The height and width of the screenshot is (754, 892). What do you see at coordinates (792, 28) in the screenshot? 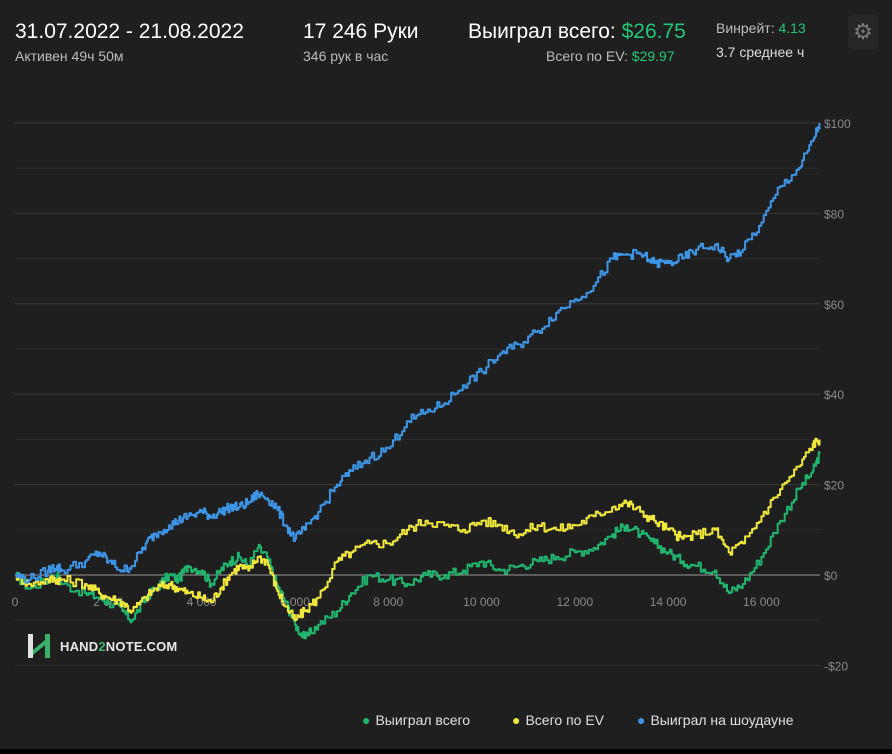
I see `winrate-value: 4.13` at bounding box center [792, 28].